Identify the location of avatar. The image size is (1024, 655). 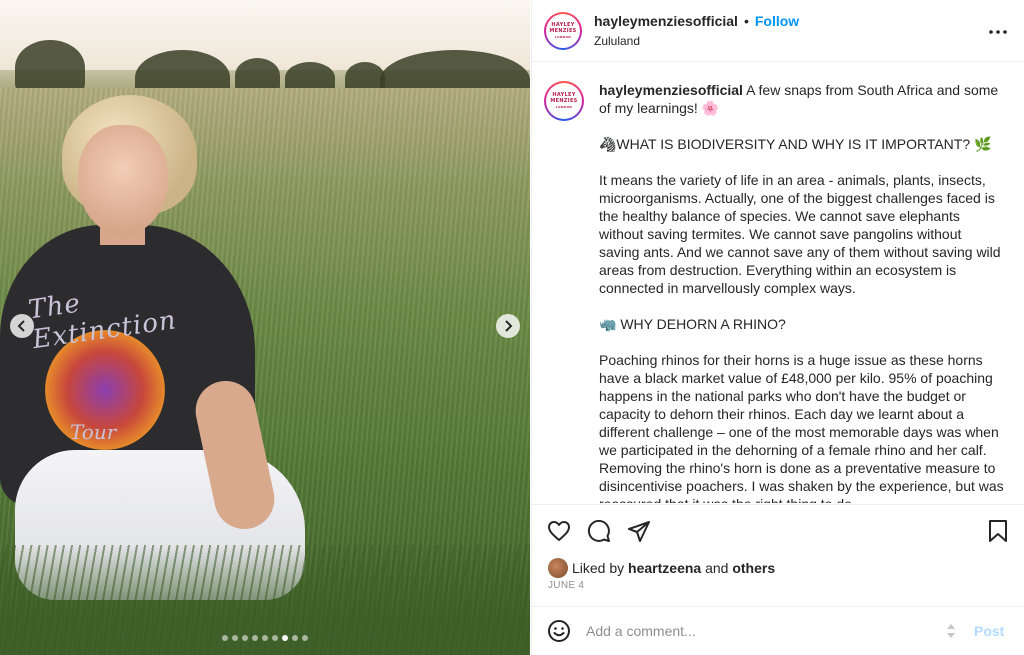
(558, 568).